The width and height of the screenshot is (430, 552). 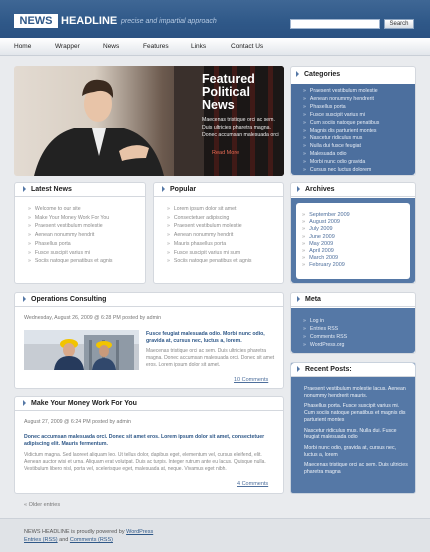 What do you see at coordinates (183, 189) in the screenshot?
I see `popular-title: Popular` at bounding box center [183, 189].